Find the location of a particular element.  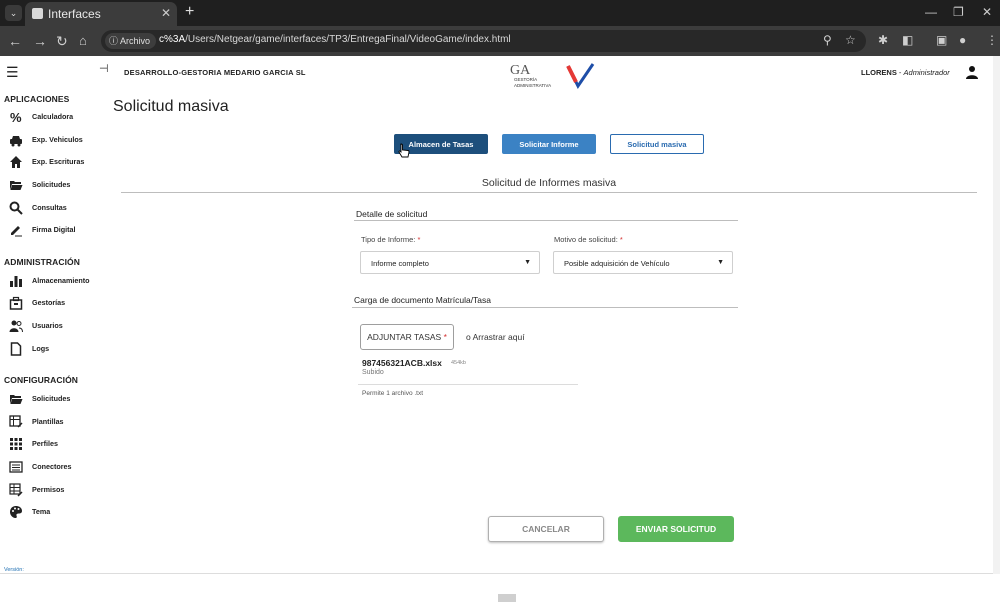

sidebar-item-gestorias: Gestorías is located at coordinates (52, 303).